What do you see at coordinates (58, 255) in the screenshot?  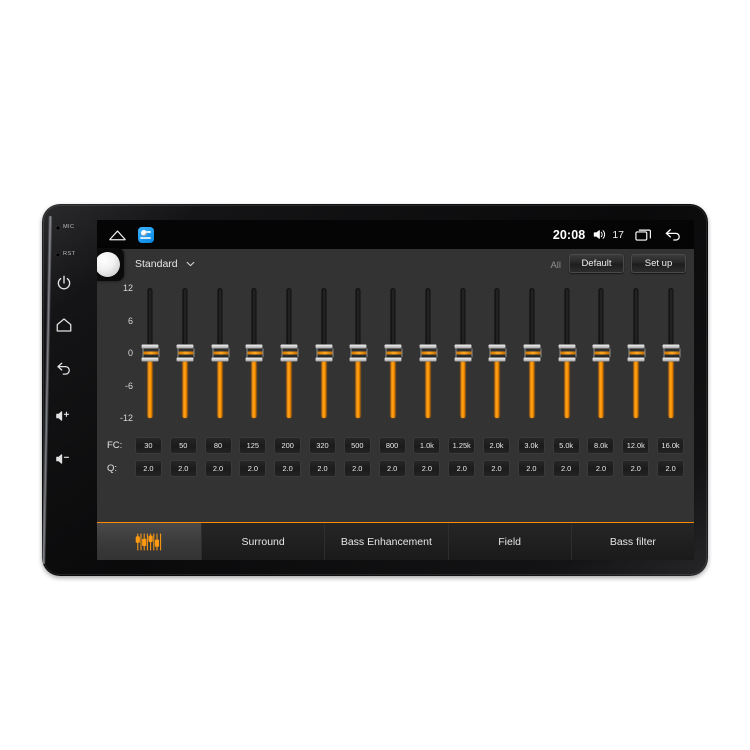 I see `reset-hole` at bounding box center [58, 255].